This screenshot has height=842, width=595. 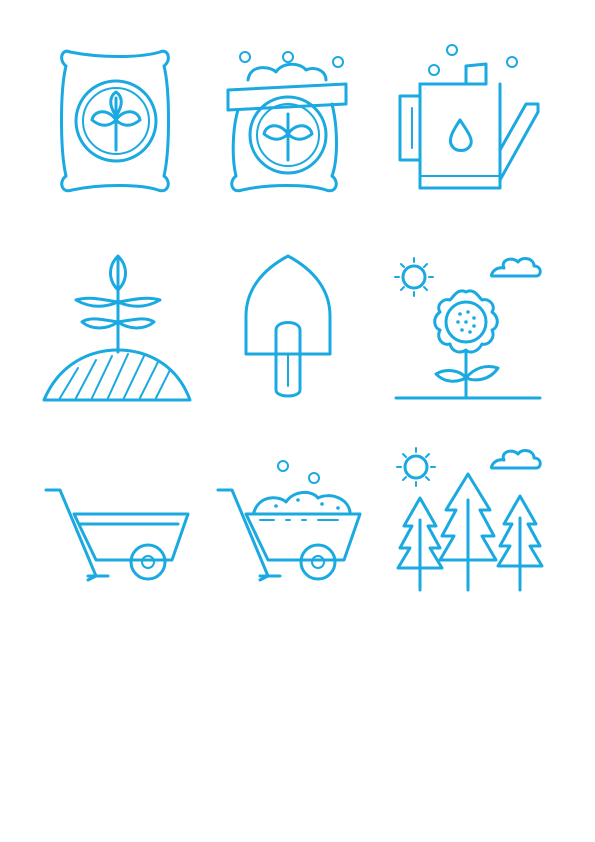 What do you see at coordinates (469, 117) in the screenshot?
I see `watering-can-icon` at bounding box center [469, 117].